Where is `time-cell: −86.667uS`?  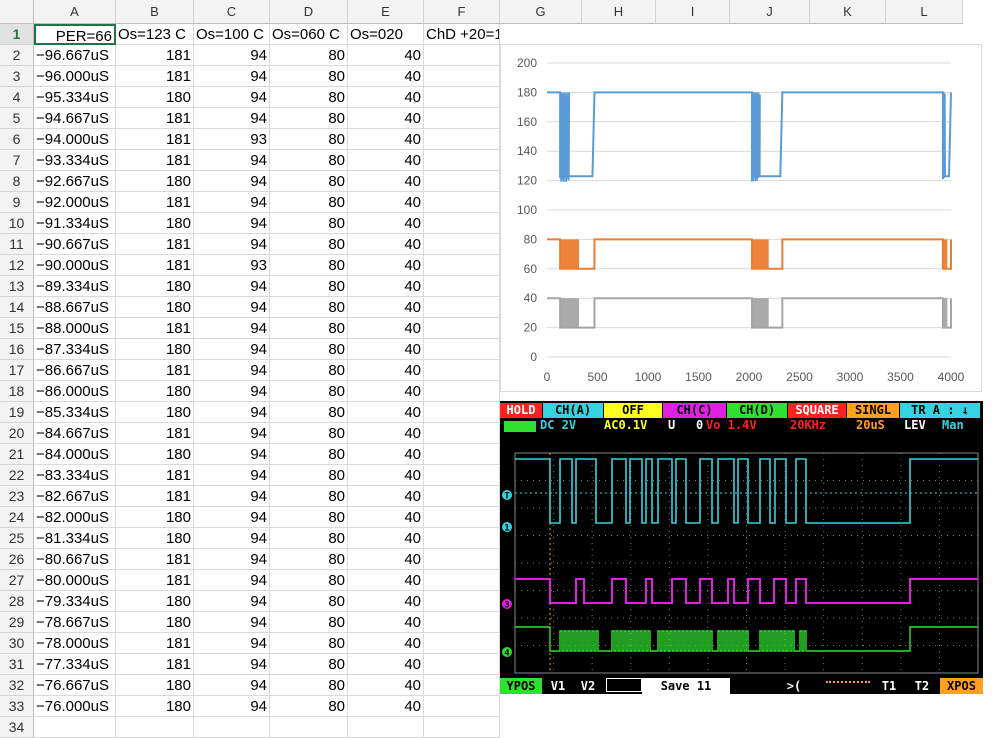
time-cell: −86.667uS is located at coordinates (75, 370).